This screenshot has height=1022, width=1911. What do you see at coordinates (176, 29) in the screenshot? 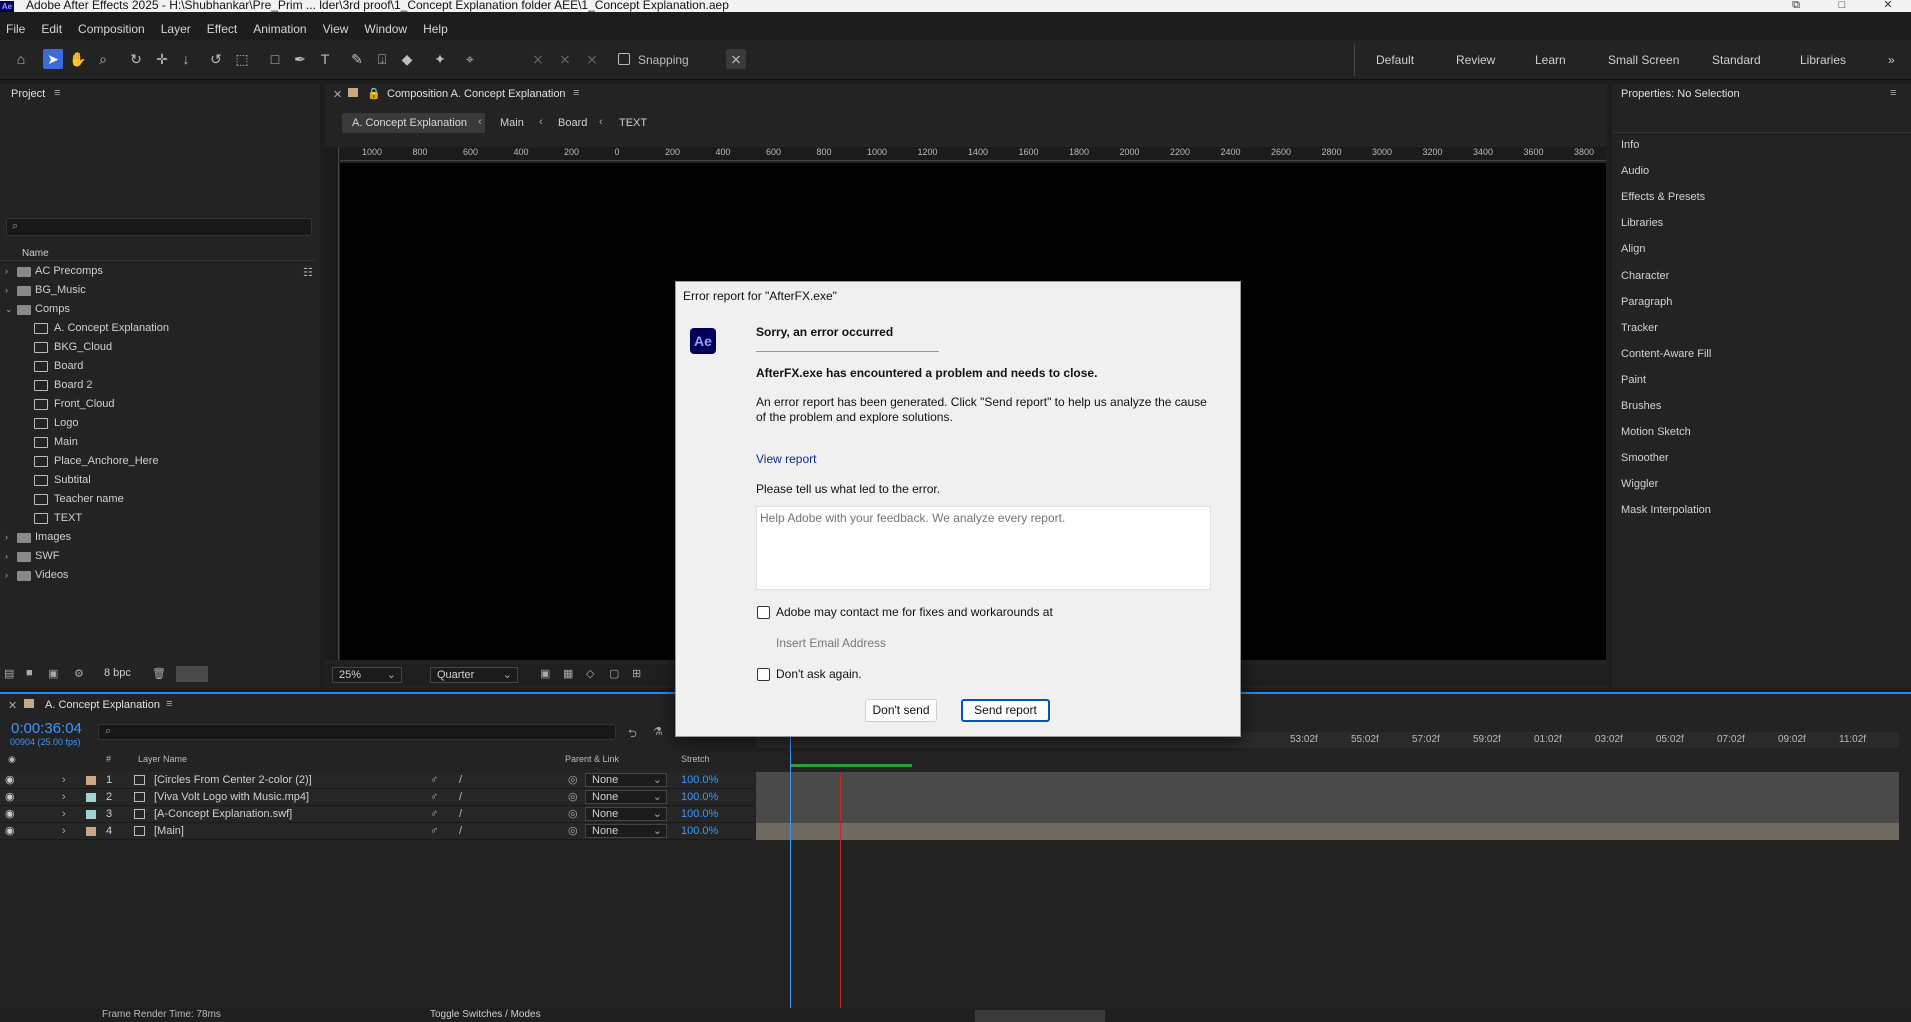
I see `menu-layer: Layer` at bounding box center [176, 29].